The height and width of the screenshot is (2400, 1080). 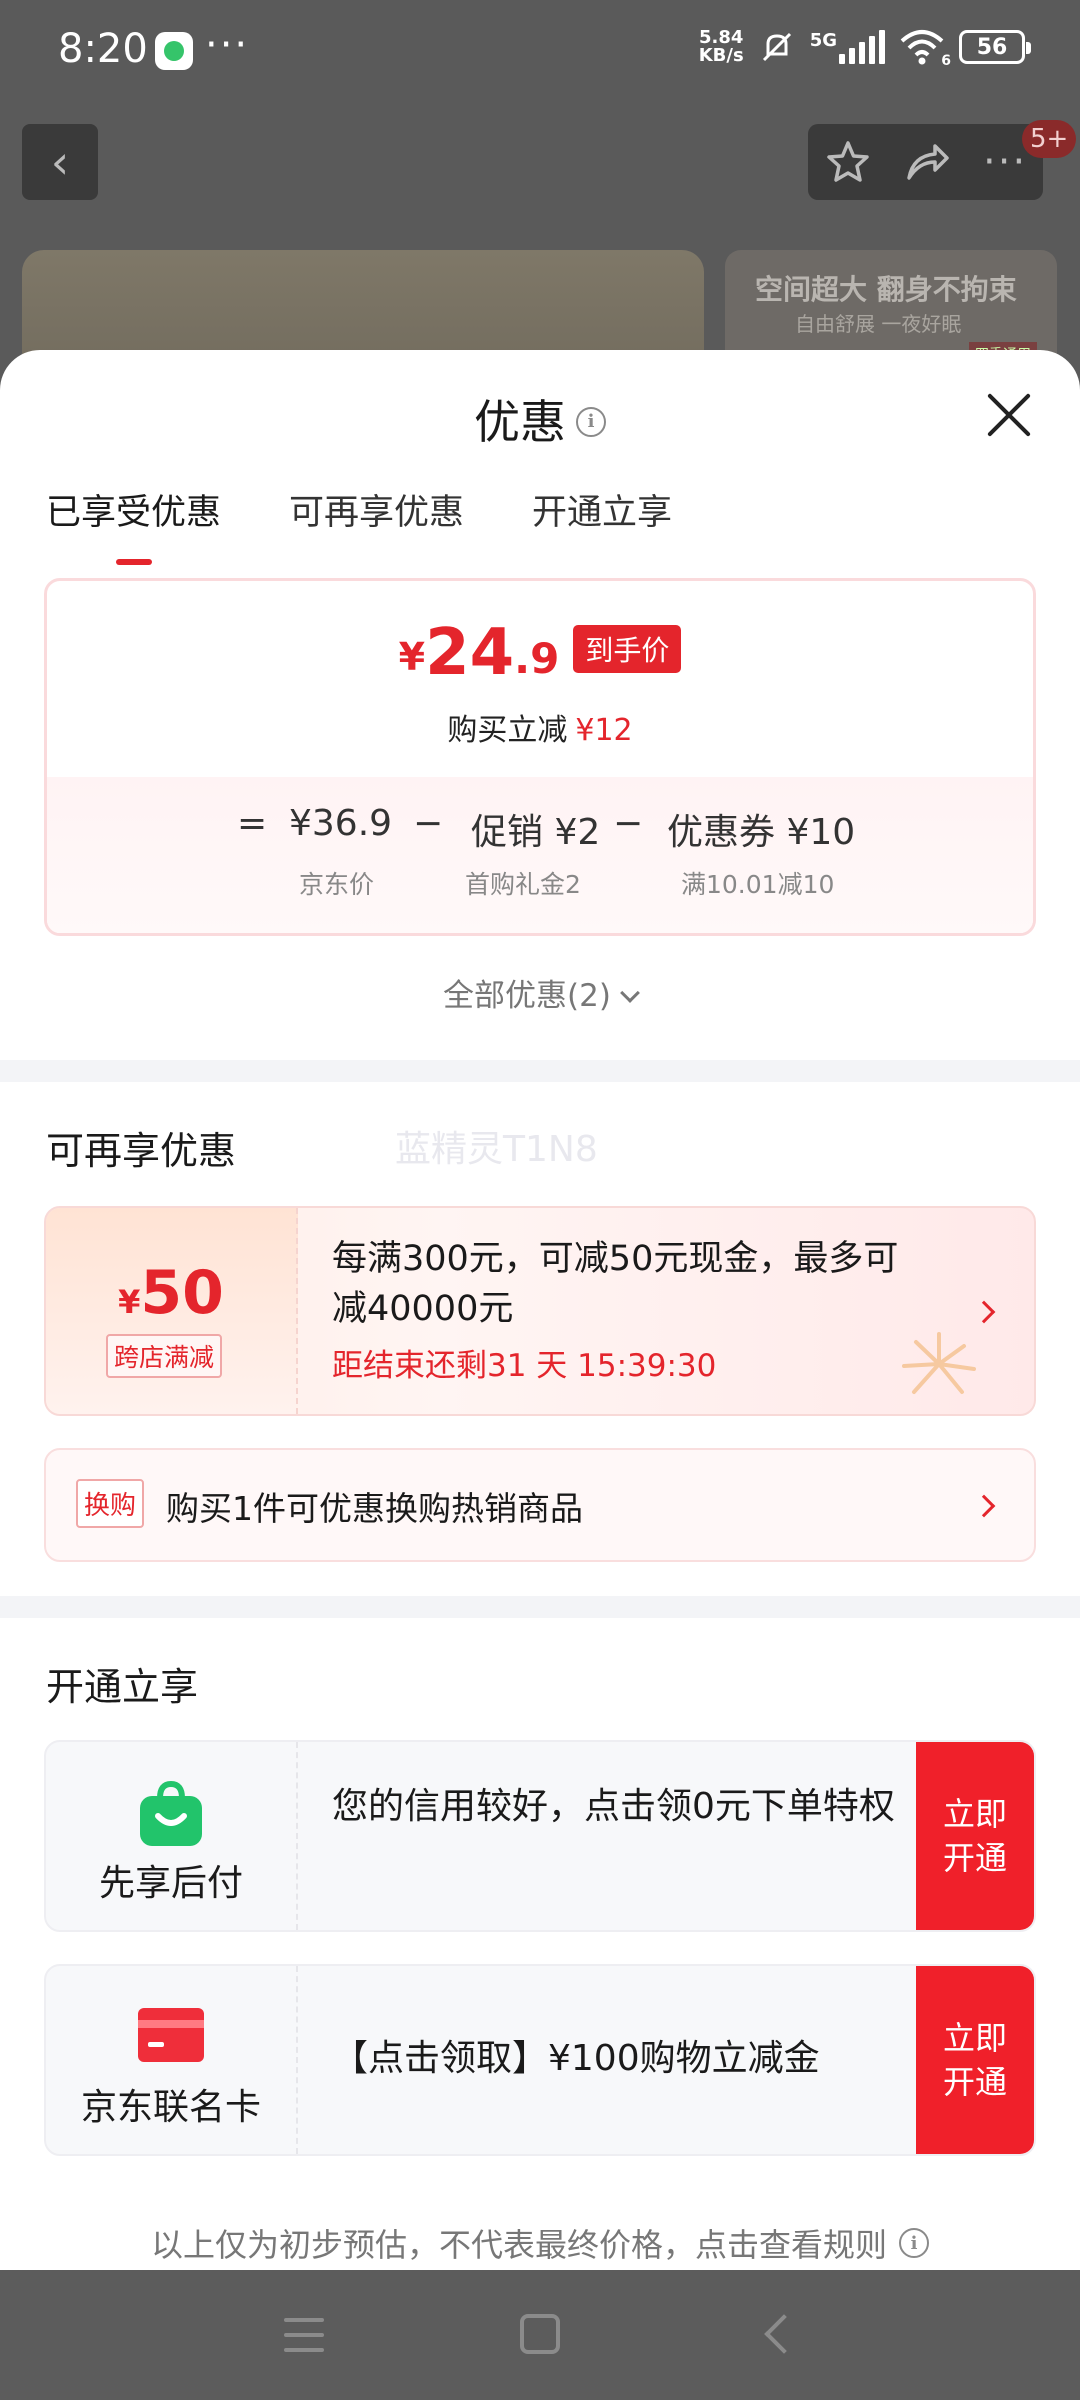 What do you see at coordinates (304, 2335) in the screenshot?
I see `menu-icon` at bounding box center [304, 2335].